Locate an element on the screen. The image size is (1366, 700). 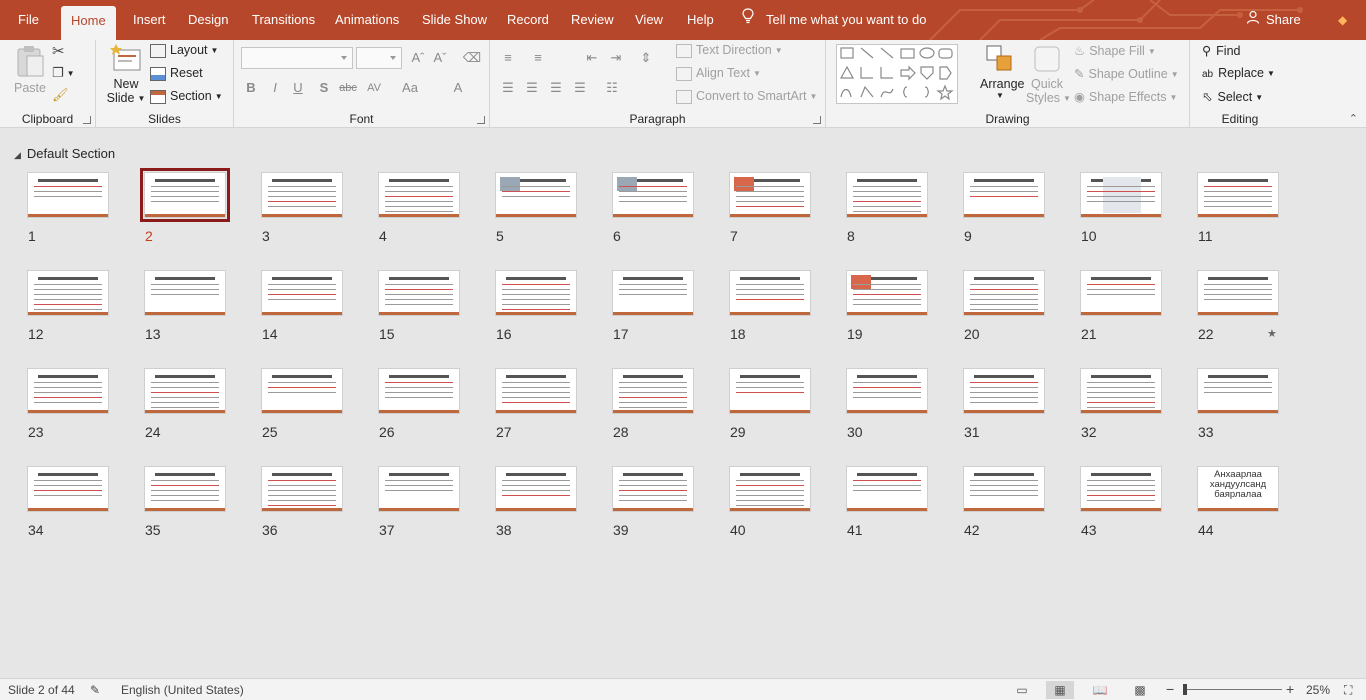
align-right-icon: ☰ is located at coordinates (556, 88).